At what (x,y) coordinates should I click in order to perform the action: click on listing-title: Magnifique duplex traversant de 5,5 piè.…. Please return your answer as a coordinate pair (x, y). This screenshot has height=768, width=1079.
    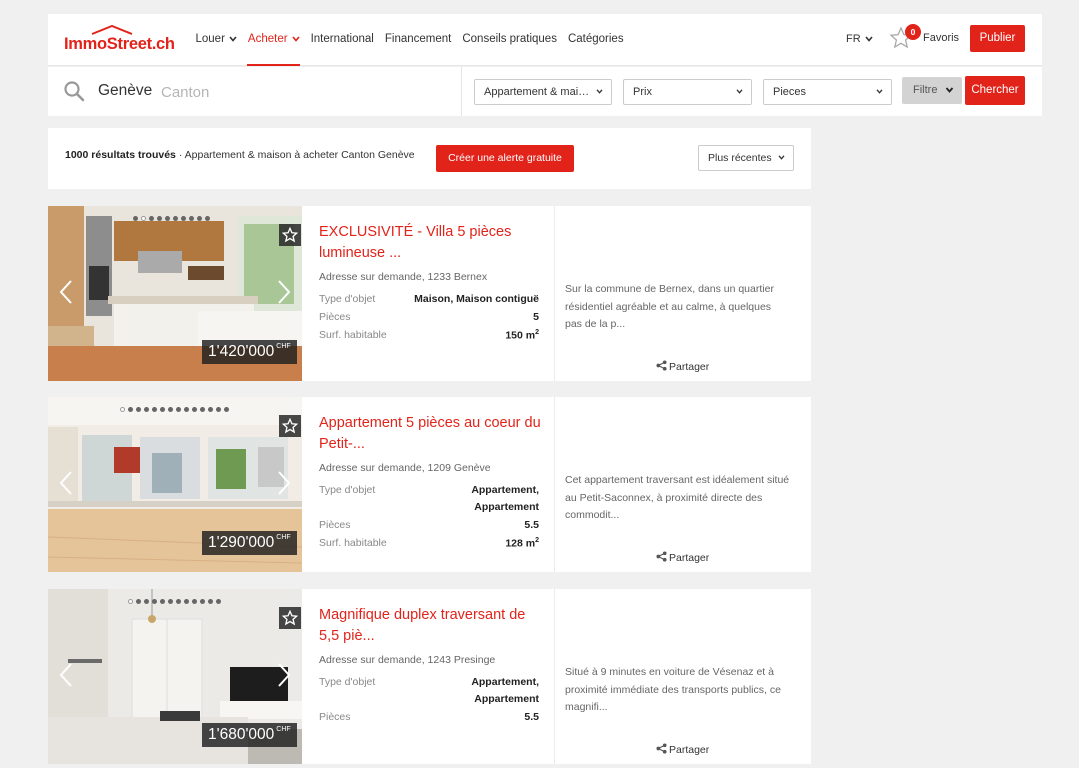
    Looking at the image, I should click on (431, 626).